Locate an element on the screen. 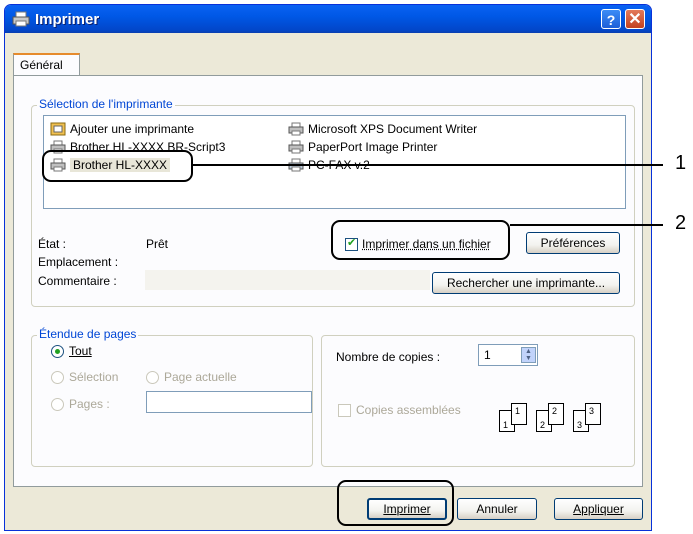 The width and height of the screenshot is (693, 534). range-all-radio is located at coordinates (57, 351).